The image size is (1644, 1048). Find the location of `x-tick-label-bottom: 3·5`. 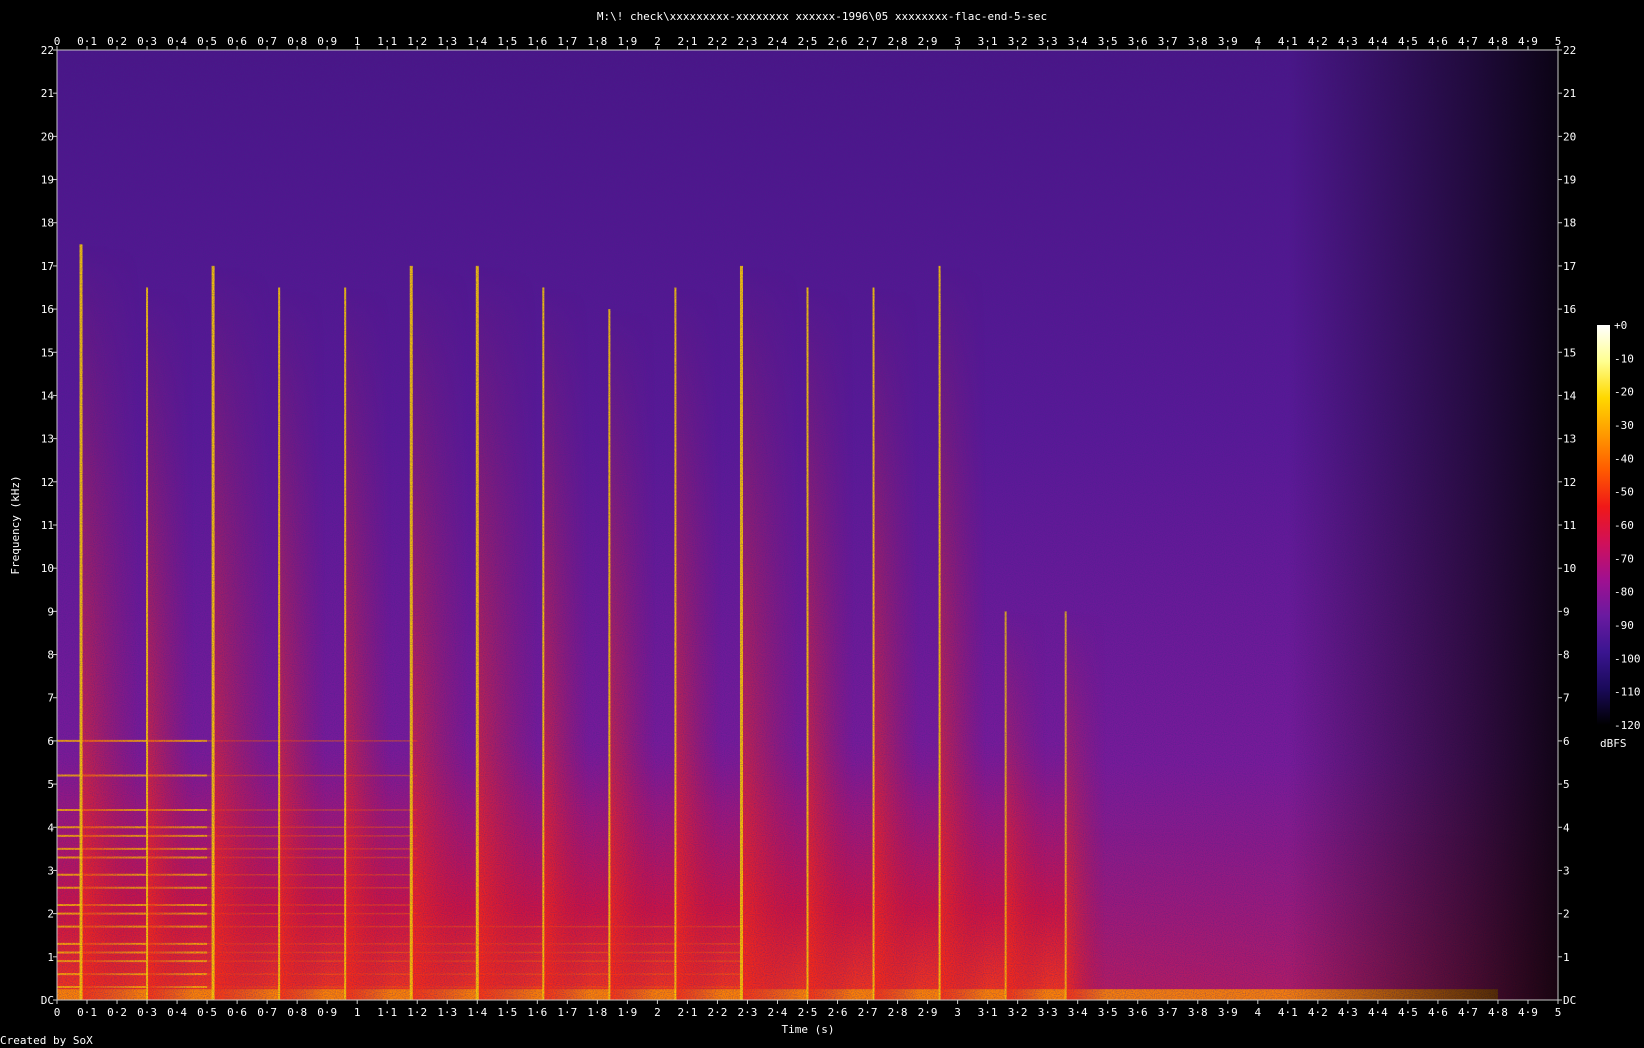

x-tick-label-bottom: 3·5 is located at coordinates (1108, 1012).